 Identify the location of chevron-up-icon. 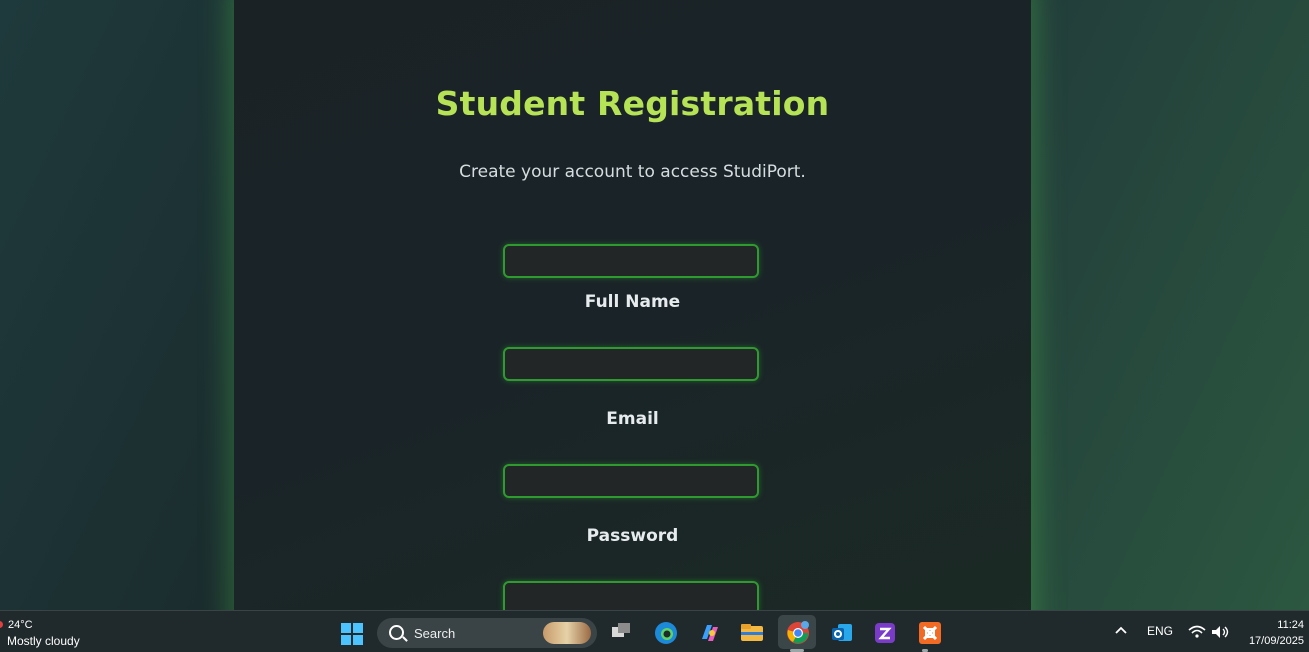
(1121, 631).